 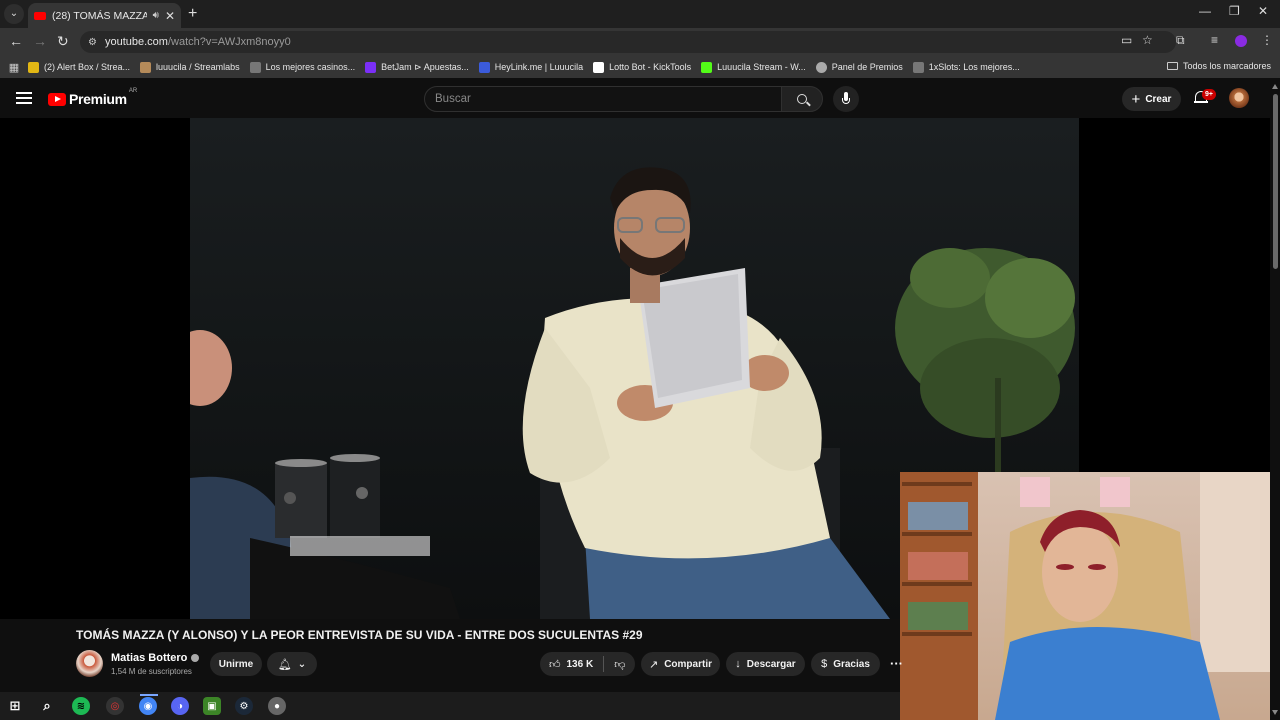 I want to click on new-tab-button: +, so click(x=192, y=14).